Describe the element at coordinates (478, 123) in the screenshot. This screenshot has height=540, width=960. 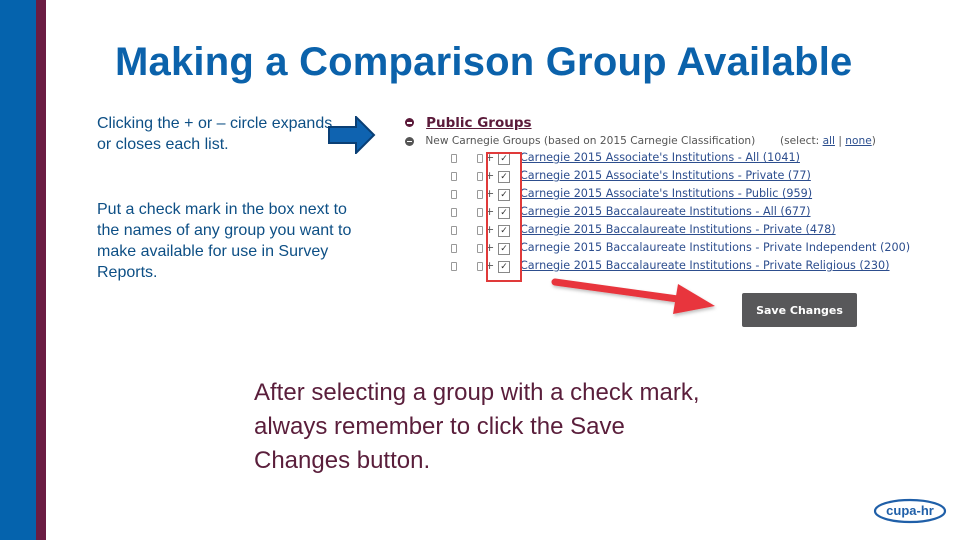
I see `public-groups-link: Public Groups` at that location.